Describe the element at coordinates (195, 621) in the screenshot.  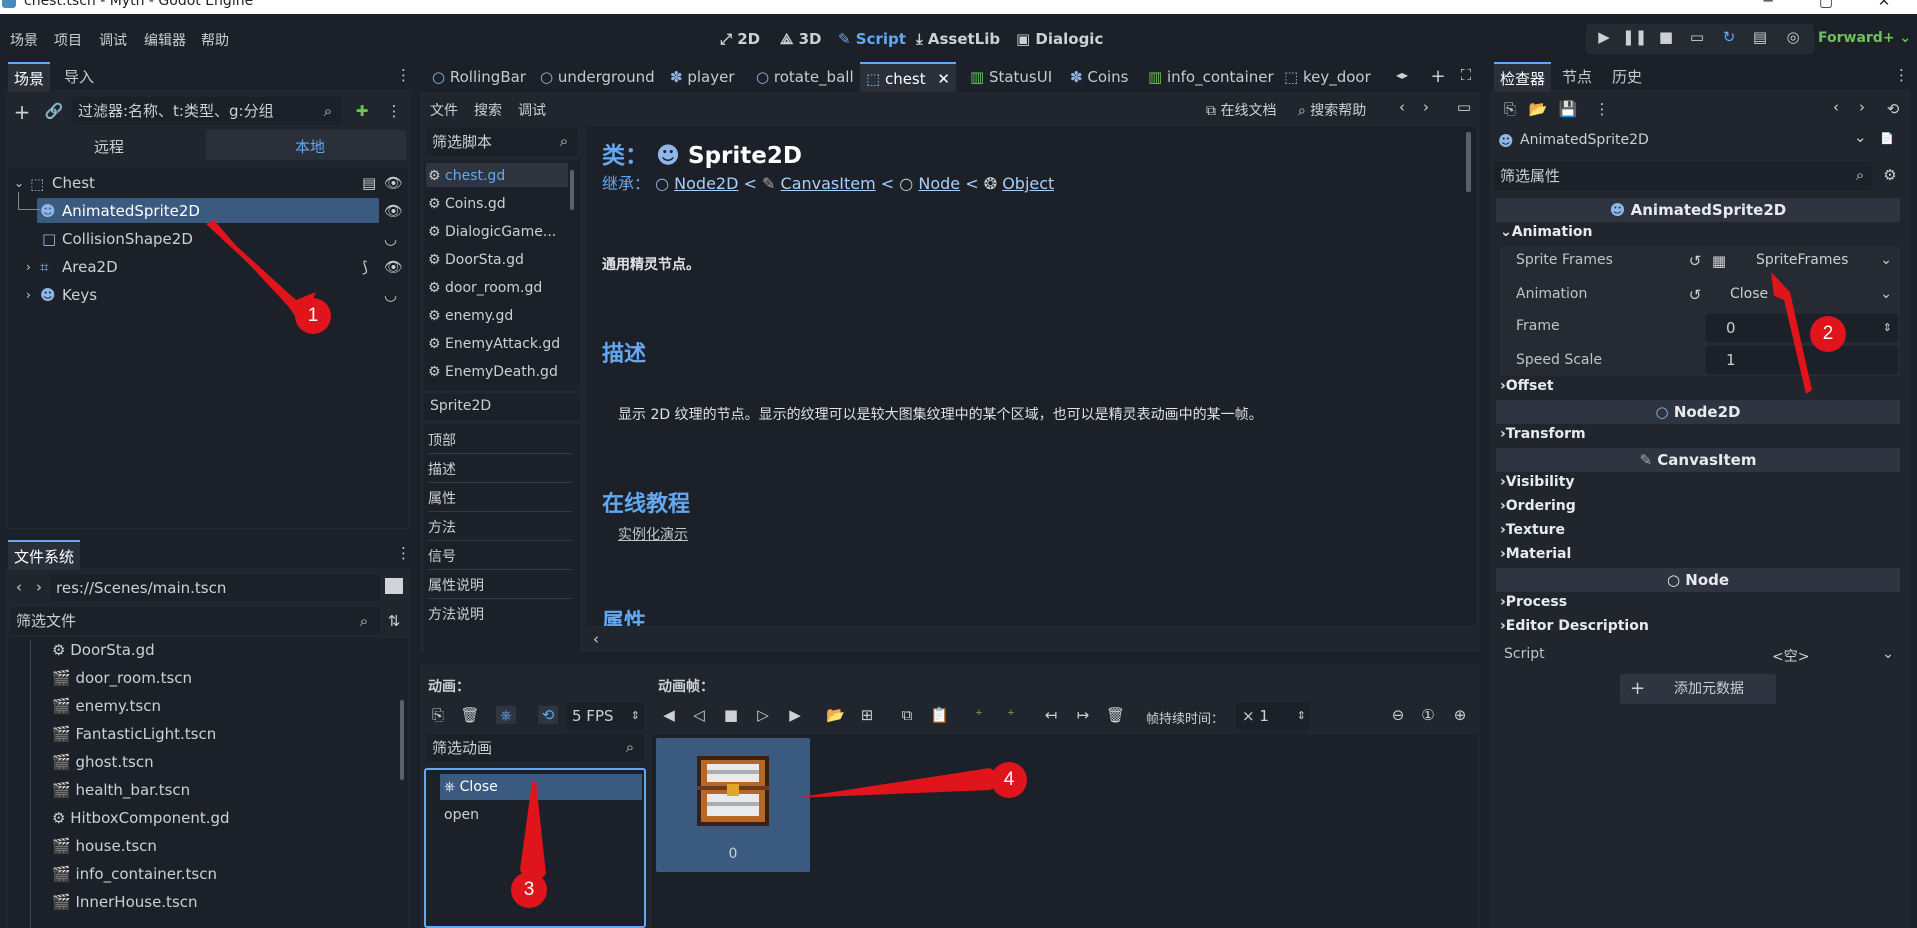
I see `file-filter-input: 筛选文件` at that location.